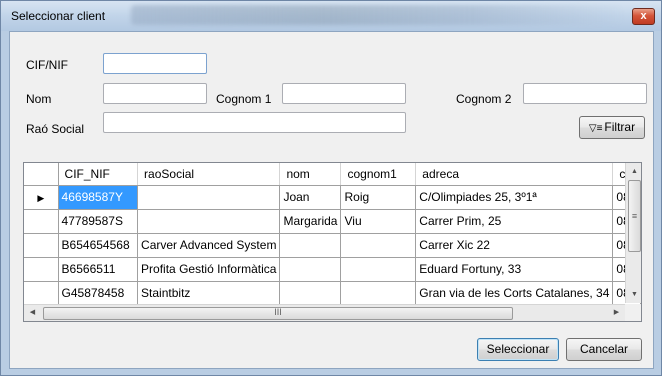 The width and height of the screenshot is (662, 376). Describe the element at coordinates (378, 221) in the screenshot. I see `cell-cognom1: Viu` at that location.